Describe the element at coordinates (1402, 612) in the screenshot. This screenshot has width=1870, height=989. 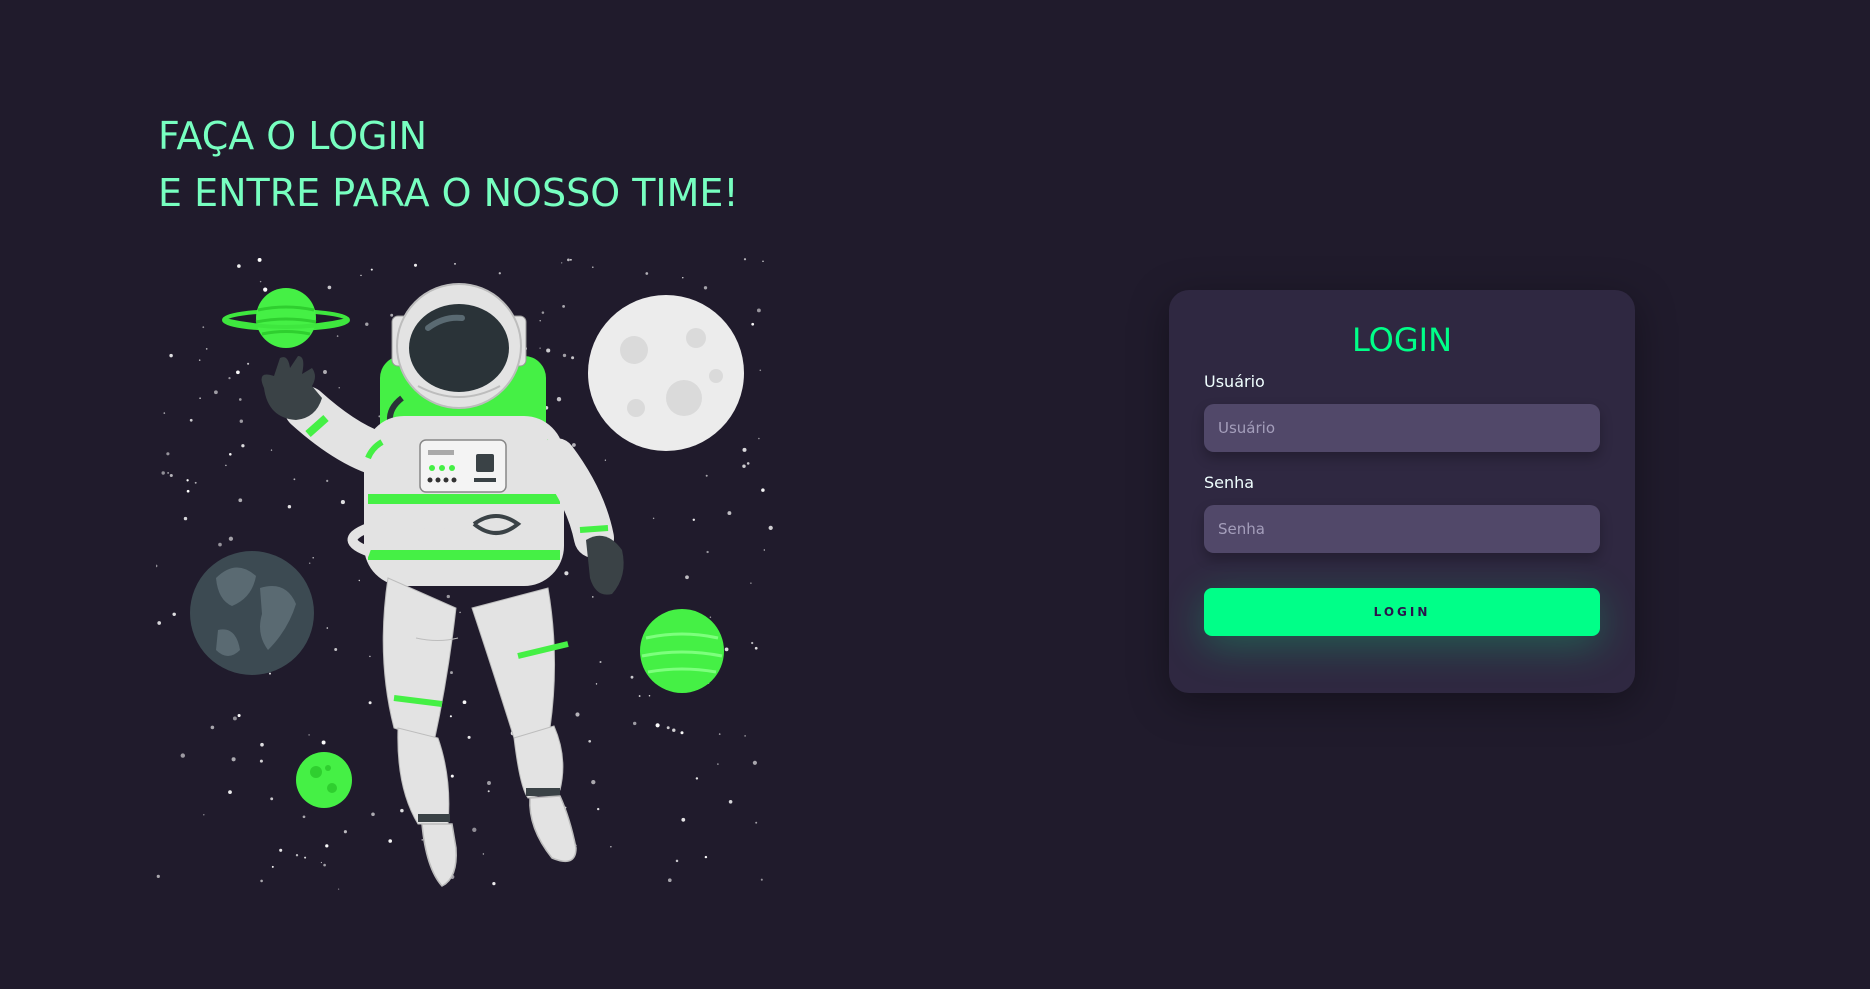
I see `login-button: LOGIN` at that location.